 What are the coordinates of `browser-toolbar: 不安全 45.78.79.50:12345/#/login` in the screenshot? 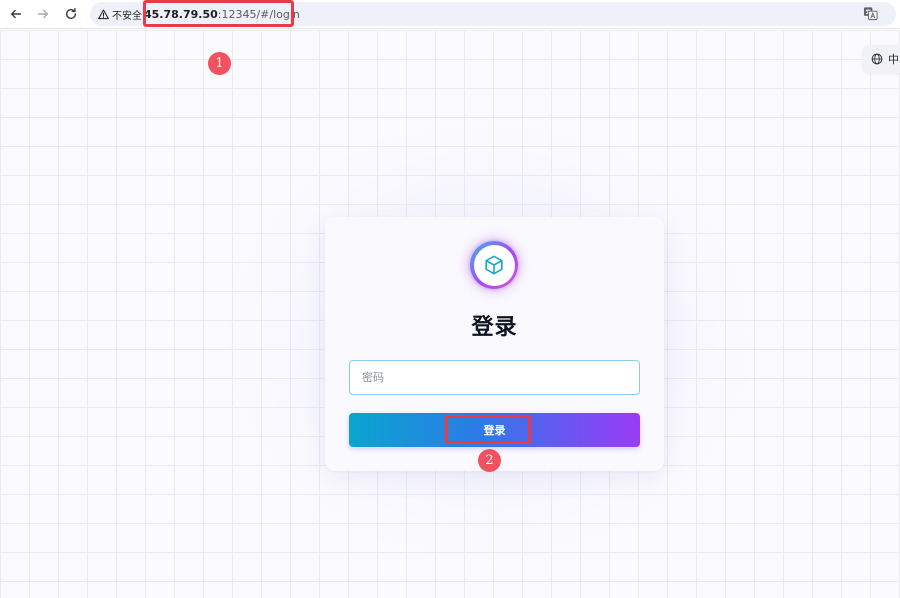 It's located at (450, 14).